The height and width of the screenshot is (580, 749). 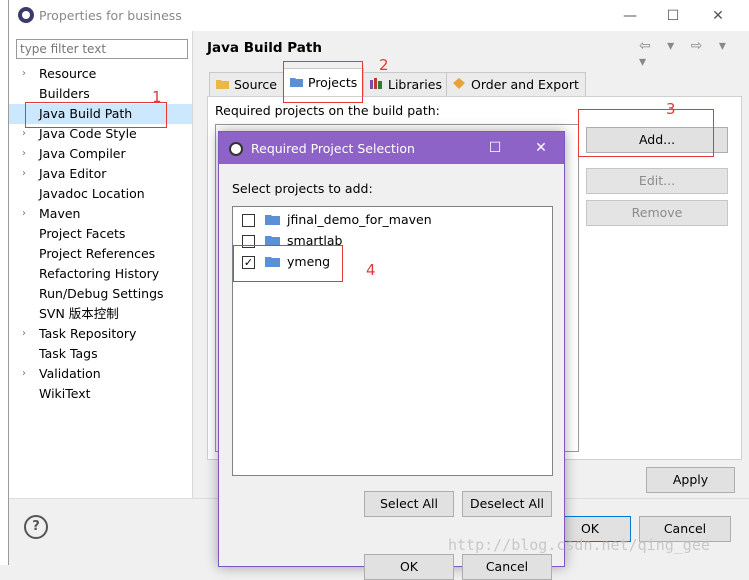 I want to click on maximize-button: ☐, so click(x=673, y=16).